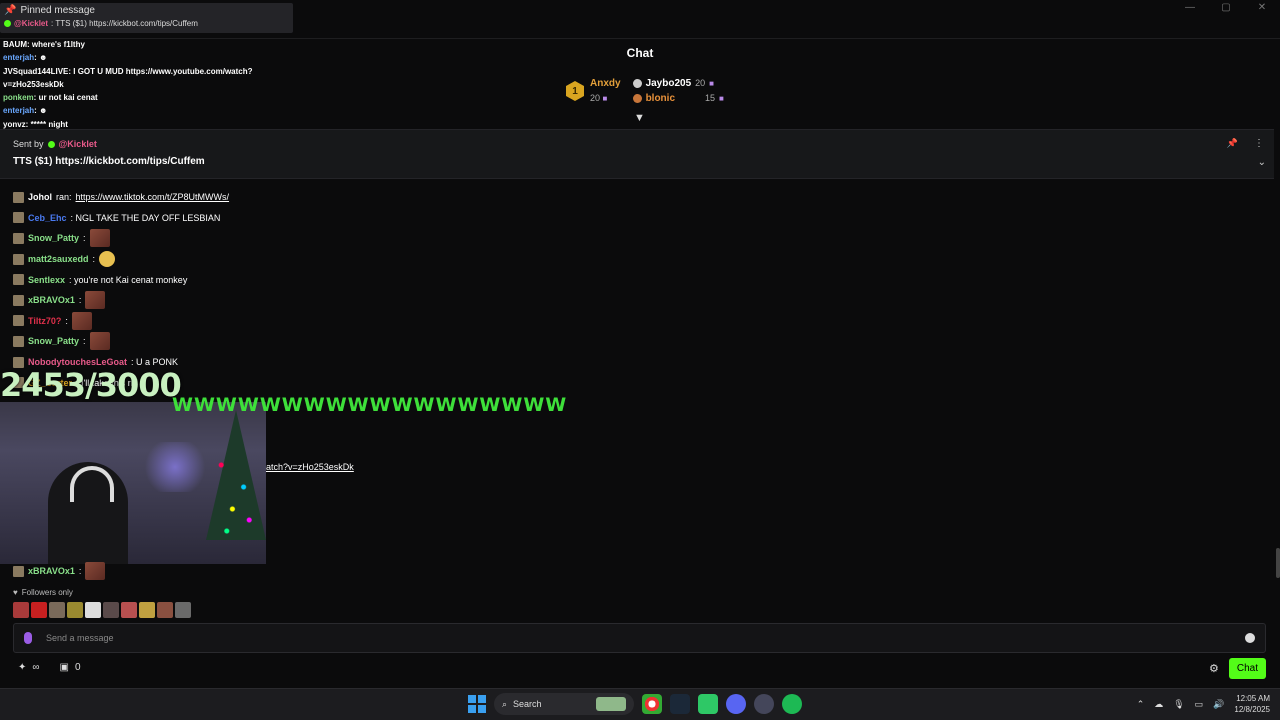  I want to click on followers-only-label: Followers only, so click(47, 592).